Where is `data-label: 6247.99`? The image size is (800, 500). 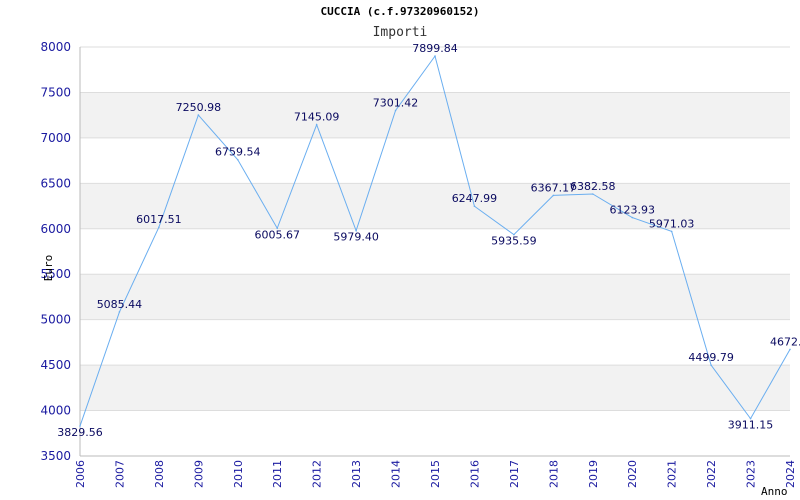 data-label: 6247.99 is located at coordinates (475, 198).